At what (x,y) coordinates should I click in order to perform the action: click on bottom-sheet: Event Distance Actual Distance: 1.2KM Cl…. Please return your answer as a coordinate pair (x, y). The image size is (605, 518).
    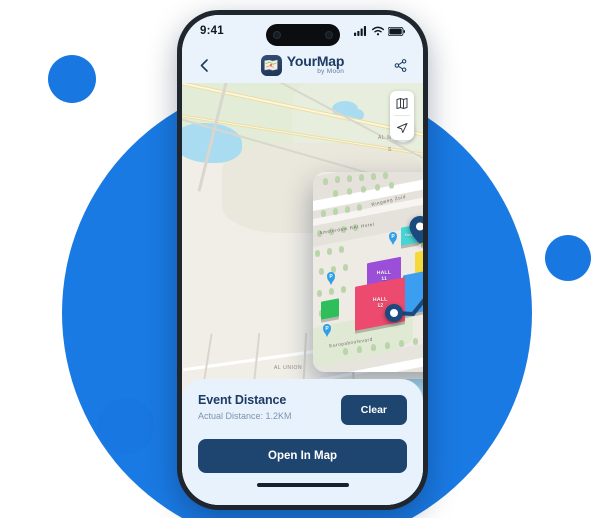
    Looking at the image, I should click on (302, 442).